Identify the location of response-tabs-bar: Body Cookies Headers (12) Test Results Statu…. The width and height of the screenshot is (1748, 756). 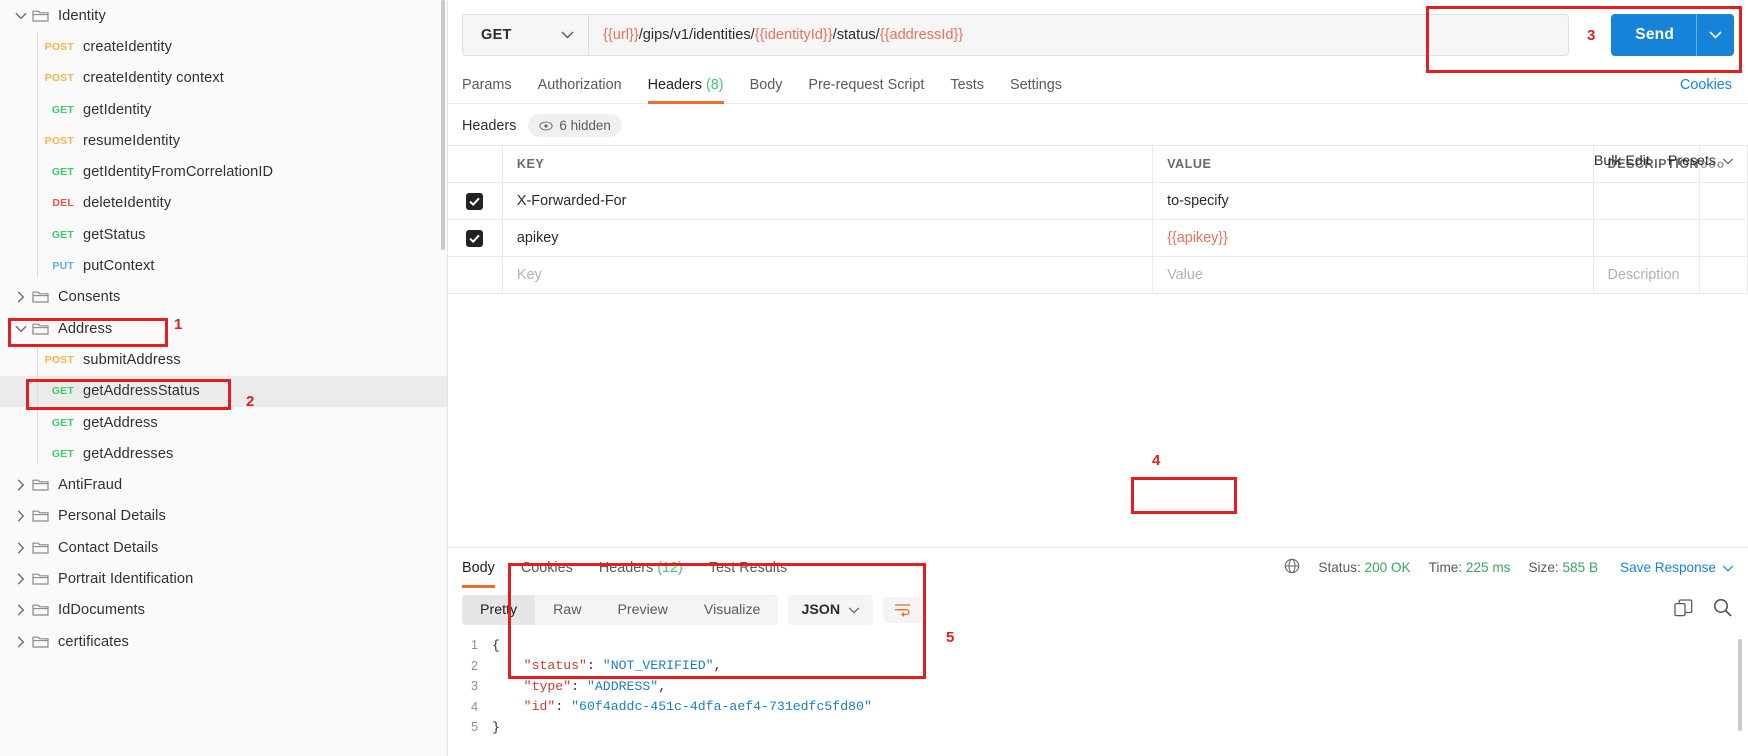
(1098, 567).